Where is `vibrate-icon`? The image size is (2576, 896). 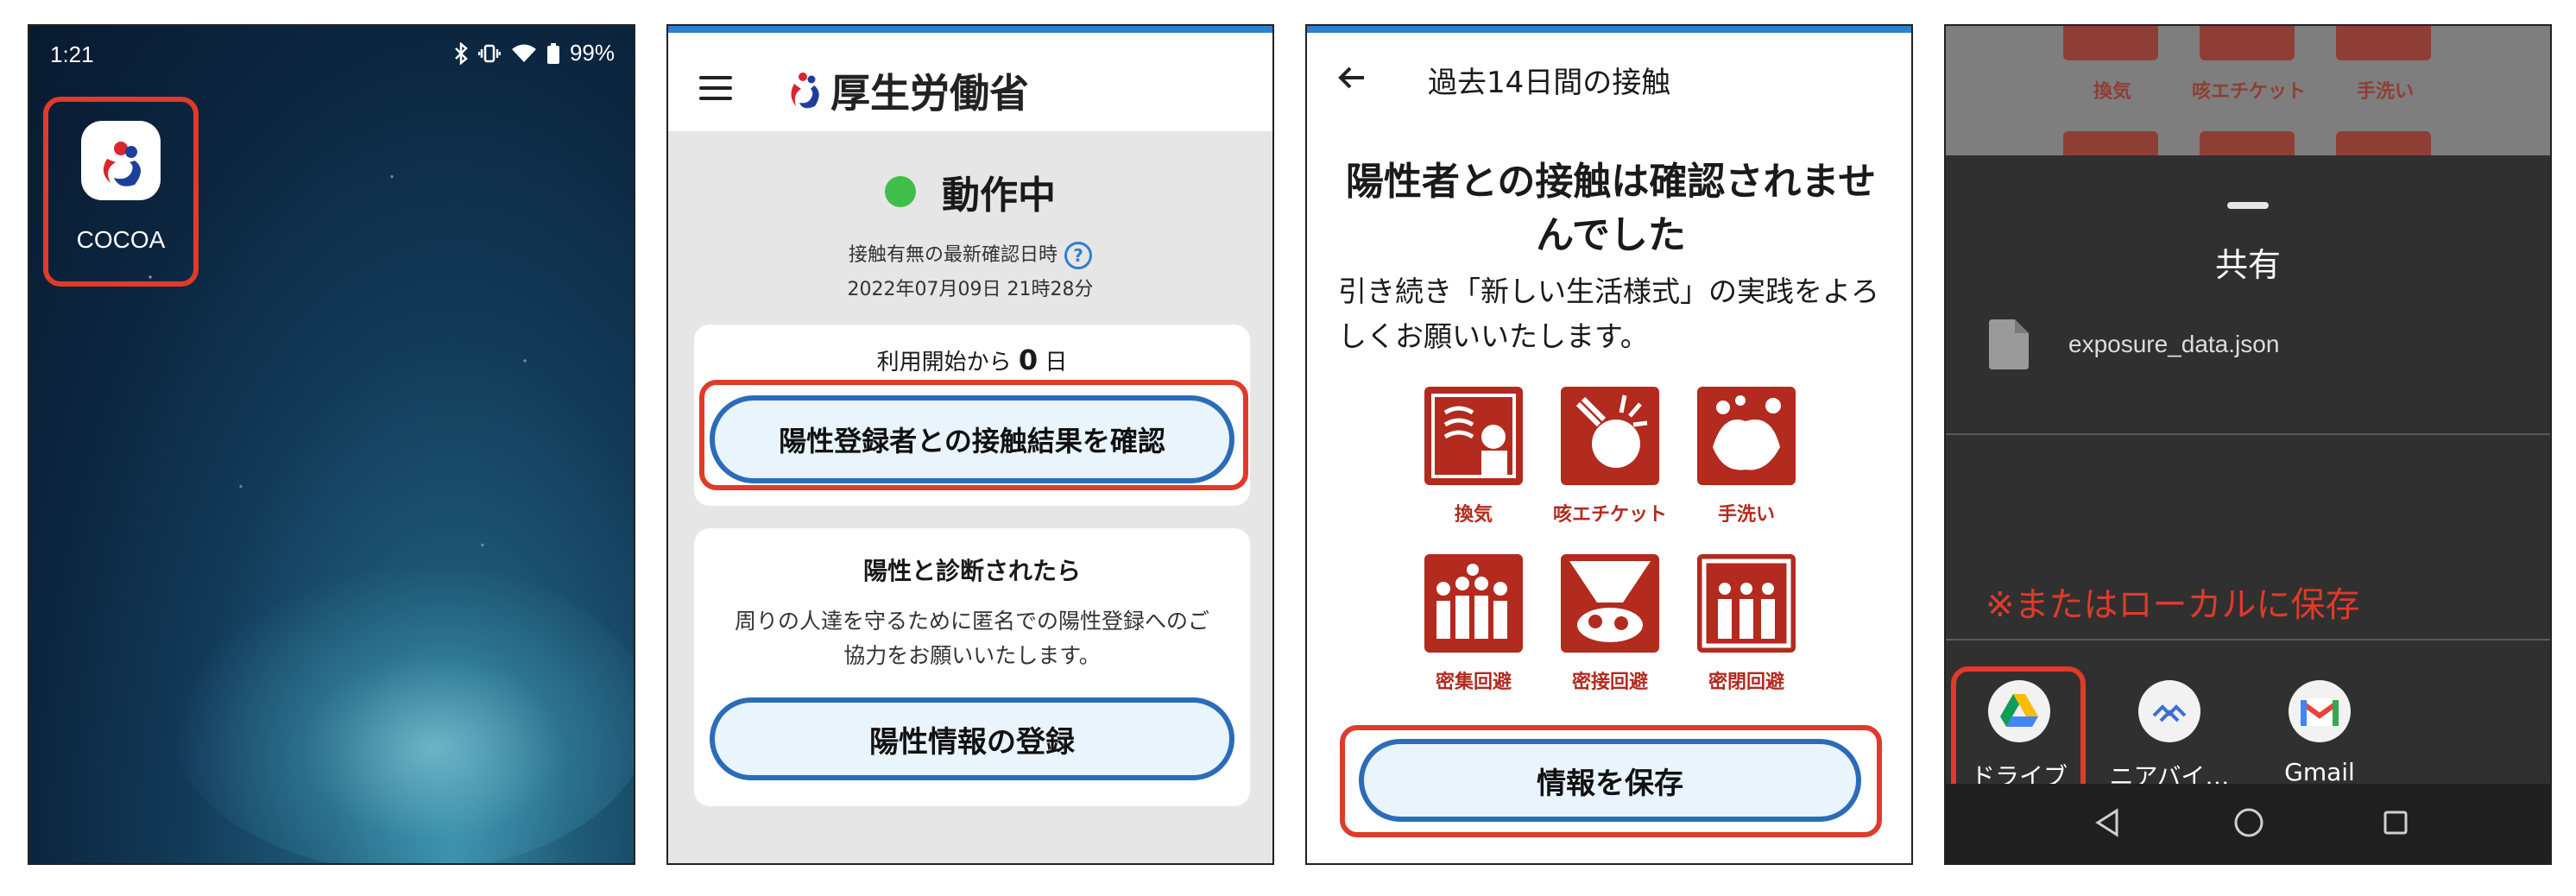 vibrate-icon is located at coordinates (489, 53).